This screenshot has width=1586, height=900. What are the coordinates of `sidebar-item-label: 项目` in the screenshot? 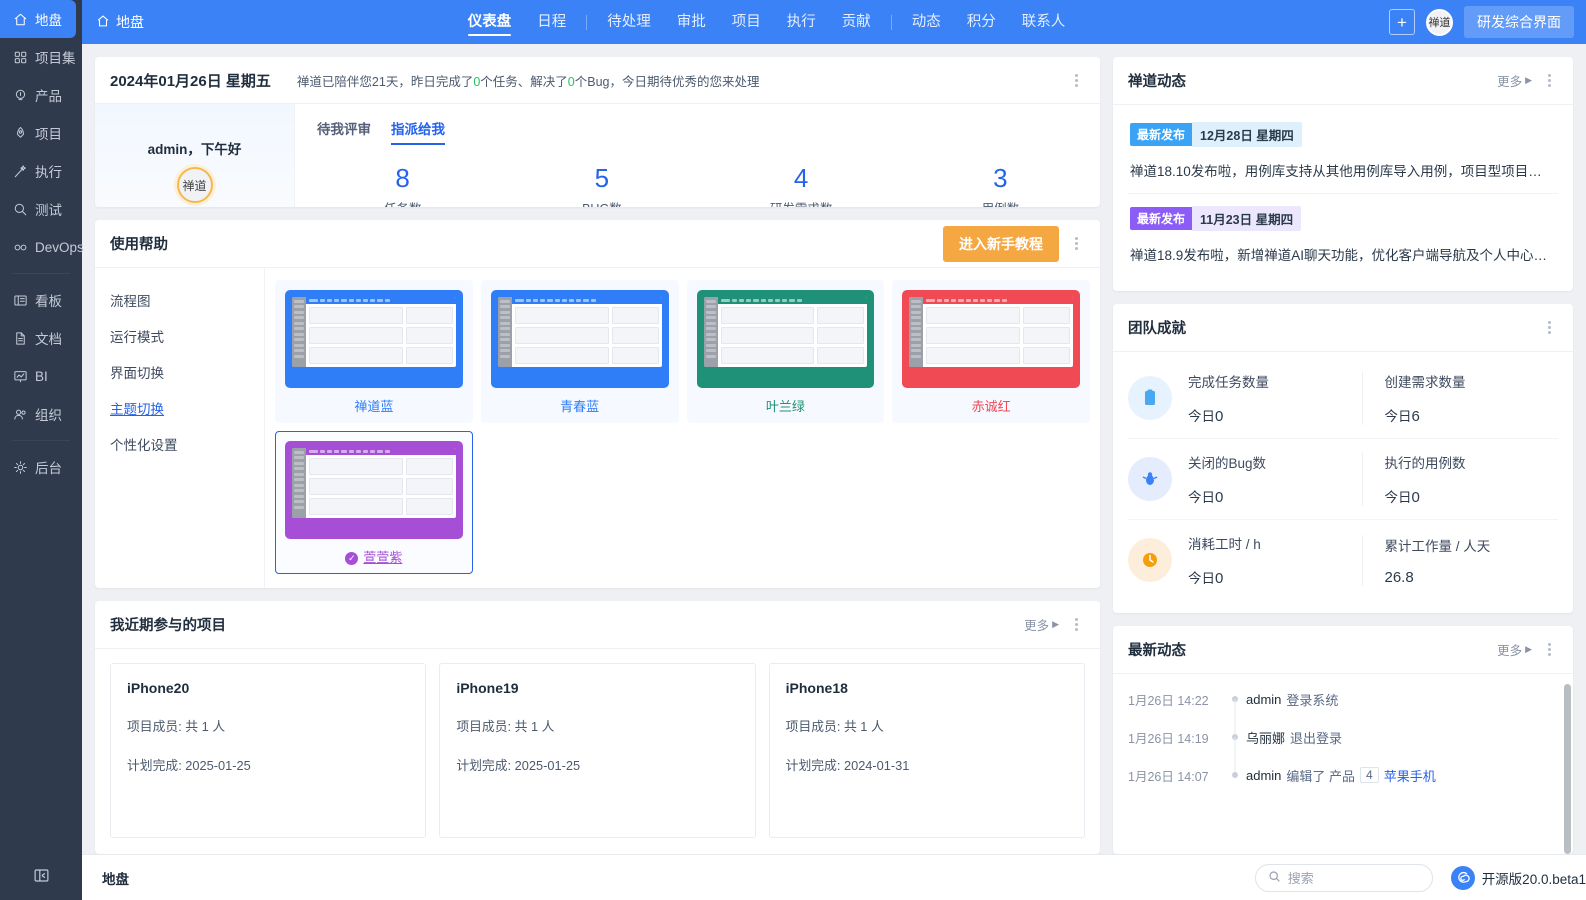 It's located at (48, 134).